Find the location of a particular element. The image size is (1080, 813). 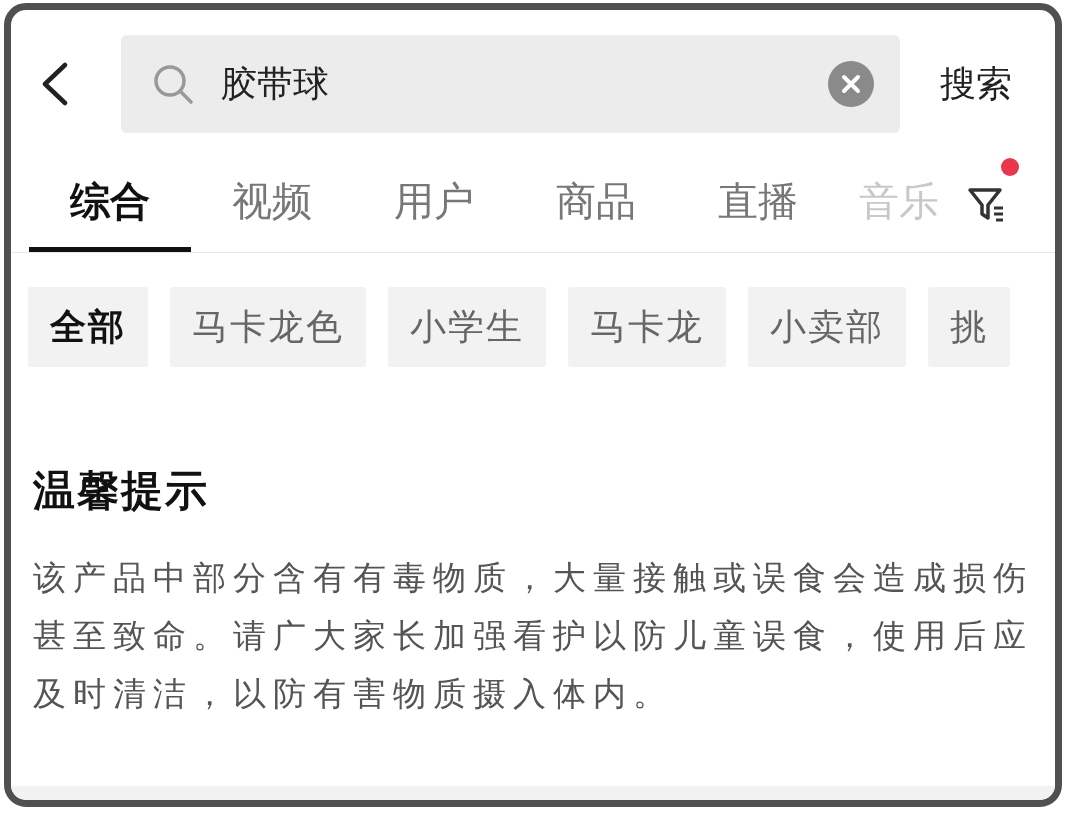

clear-icon is located at coordinates (851, 84).